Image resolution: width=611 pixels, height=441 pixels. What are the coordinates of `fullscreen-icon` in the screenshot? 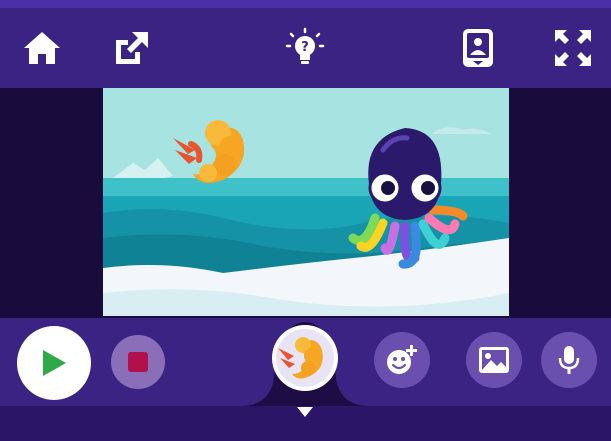 It's located at (573, 48).